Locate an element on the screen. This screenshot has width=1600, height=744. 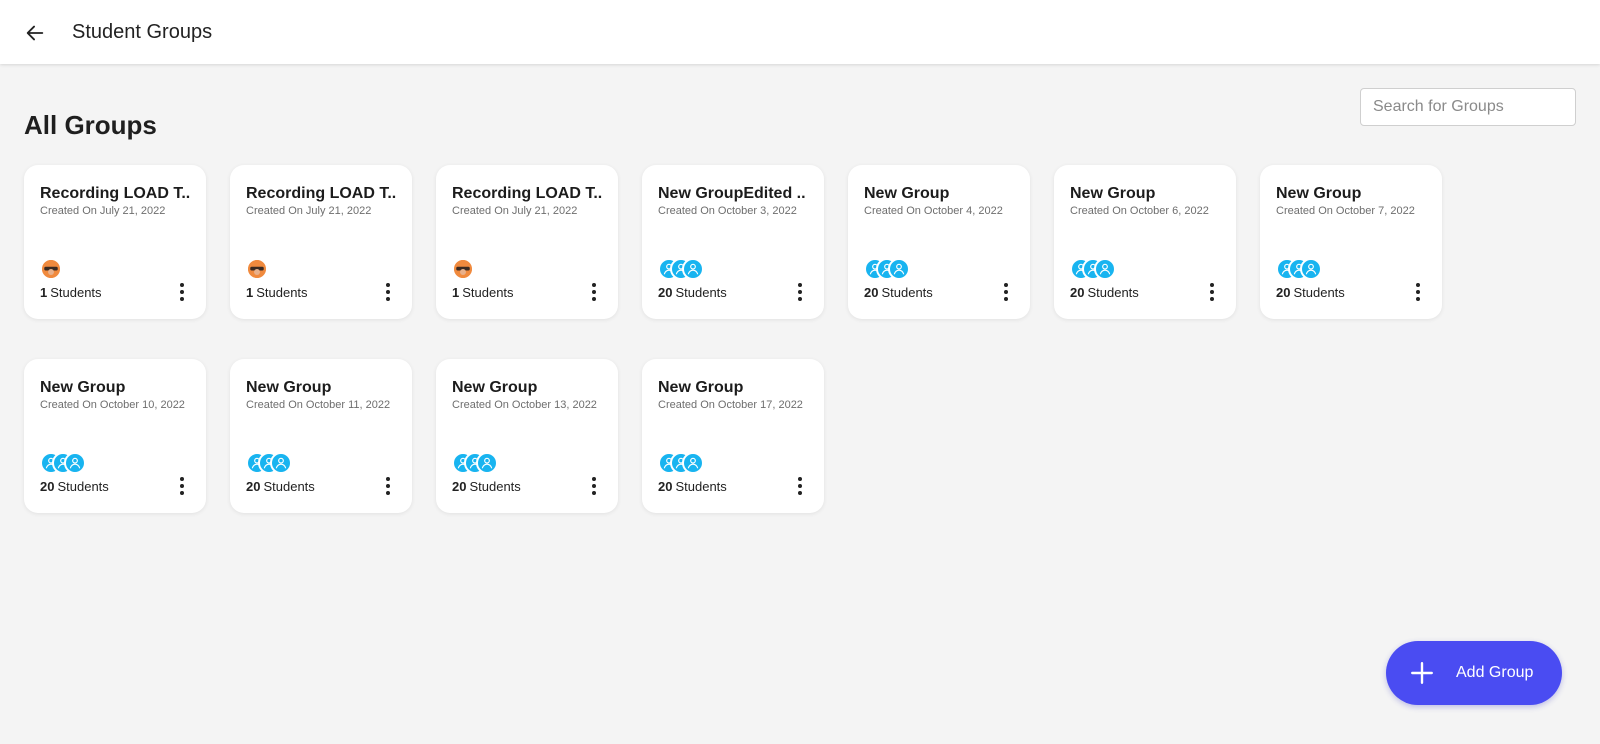
group-created-date: Created On October 7, 2022 is located at coordinates (1345, 211).